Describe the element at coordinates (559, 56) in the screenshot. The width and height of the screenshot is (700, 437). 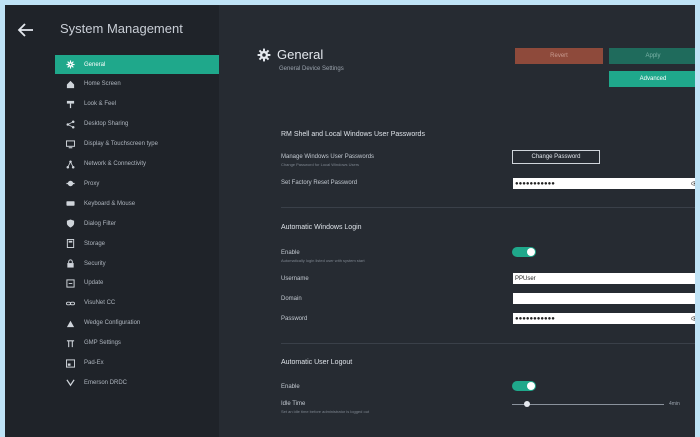
I see `revert-button: Revert` at that location.